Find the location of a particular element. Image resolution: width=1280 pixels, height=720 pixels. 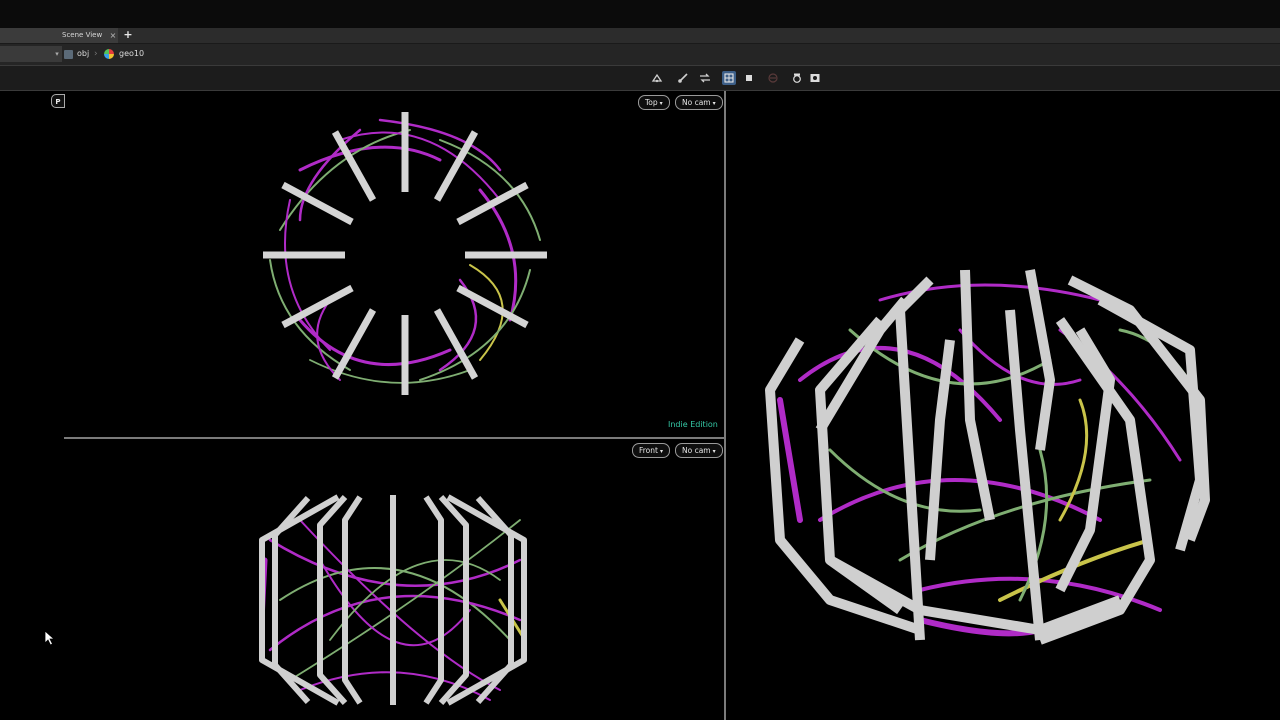

add-tab-button: + is located at coordinates (128, 35).